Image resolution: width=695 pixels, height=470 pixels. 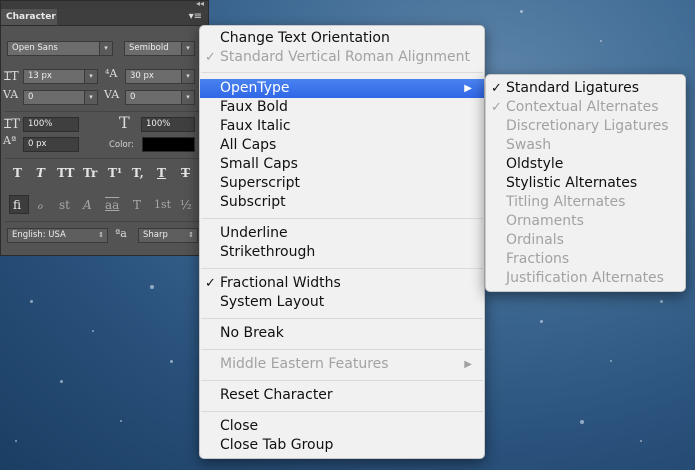 What do you see at coordinates (342, 283) in the screenshot?
I see `menu-item-fractional-widths: ✓ Fractional Widths` at bounding box center [342, 283].